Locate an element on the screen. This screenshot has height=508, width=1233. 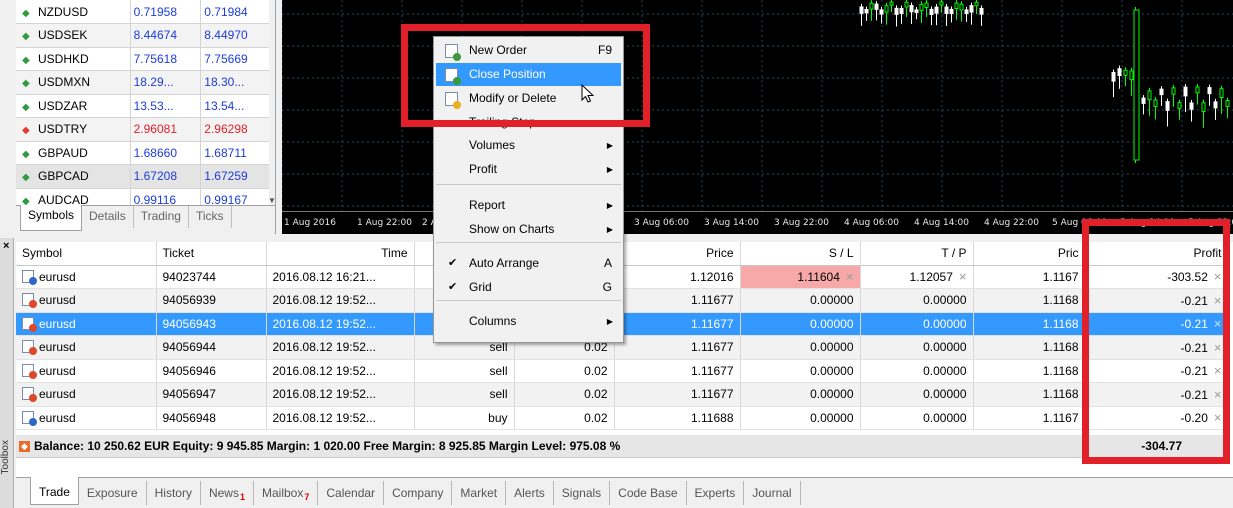
menu-item-grid: ✔ Grid G is located at coordinates (528, 287).